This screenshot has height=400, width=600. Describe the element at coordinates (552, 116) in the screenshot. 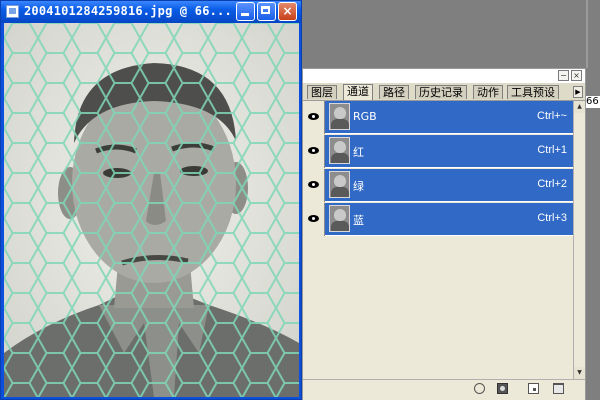

I see `channel-shortcut: Ctrl+~` at that location.